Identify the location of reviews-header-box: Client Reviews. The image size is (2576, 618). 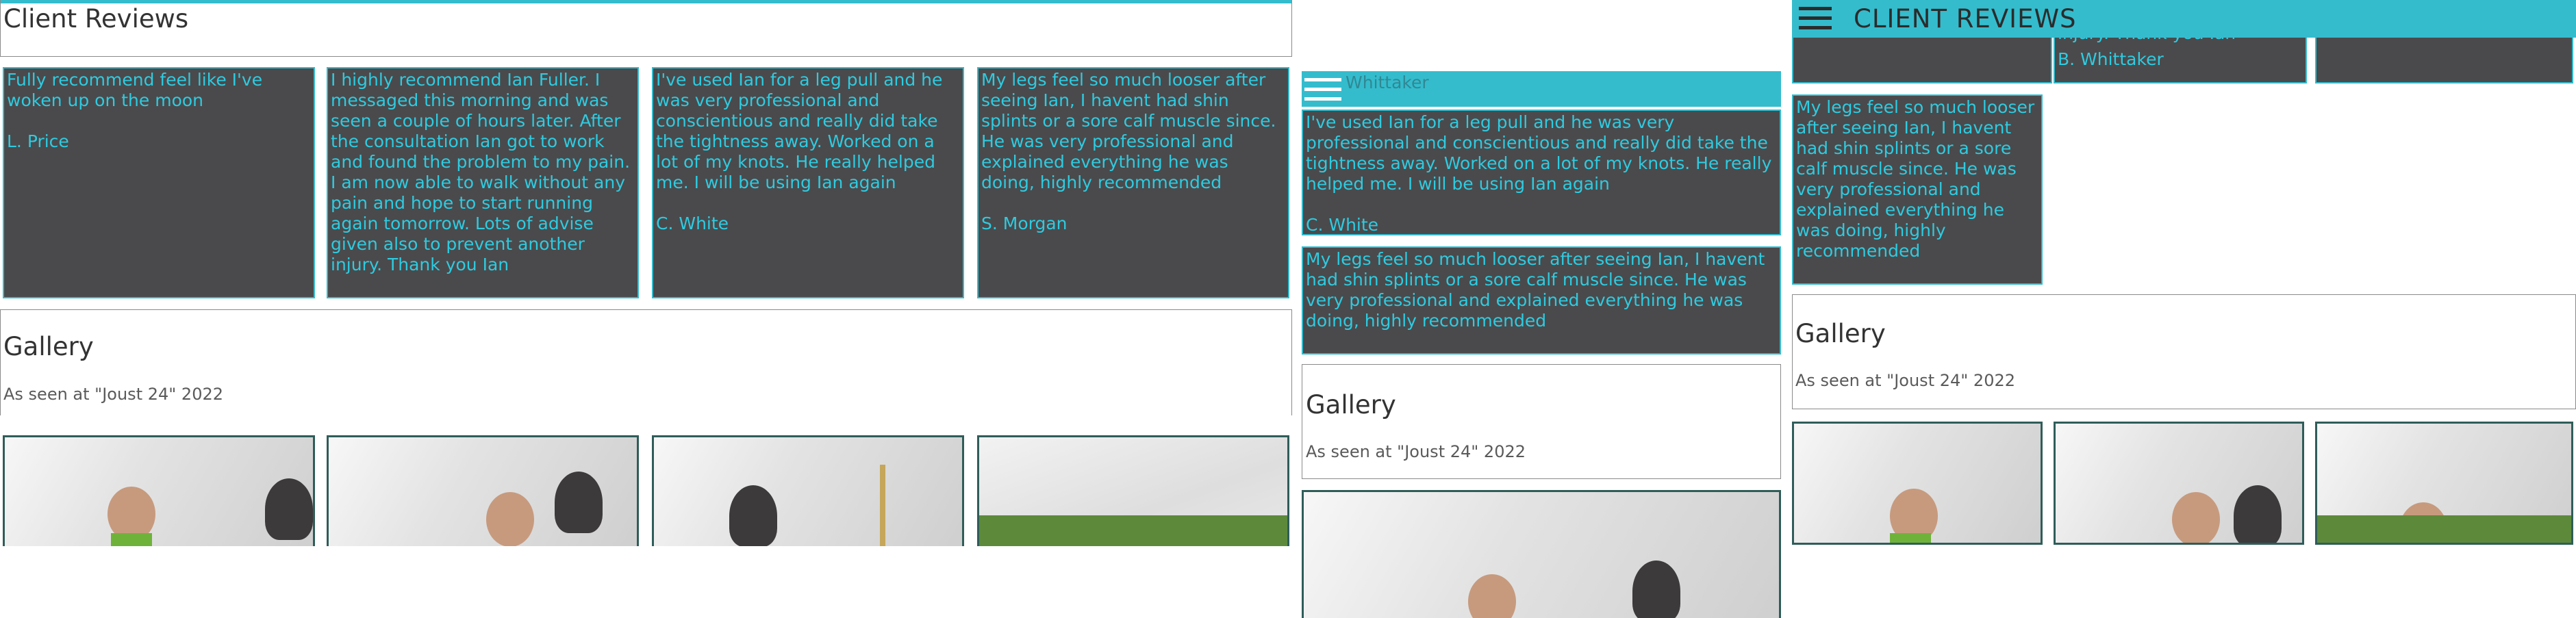
(646, 29).